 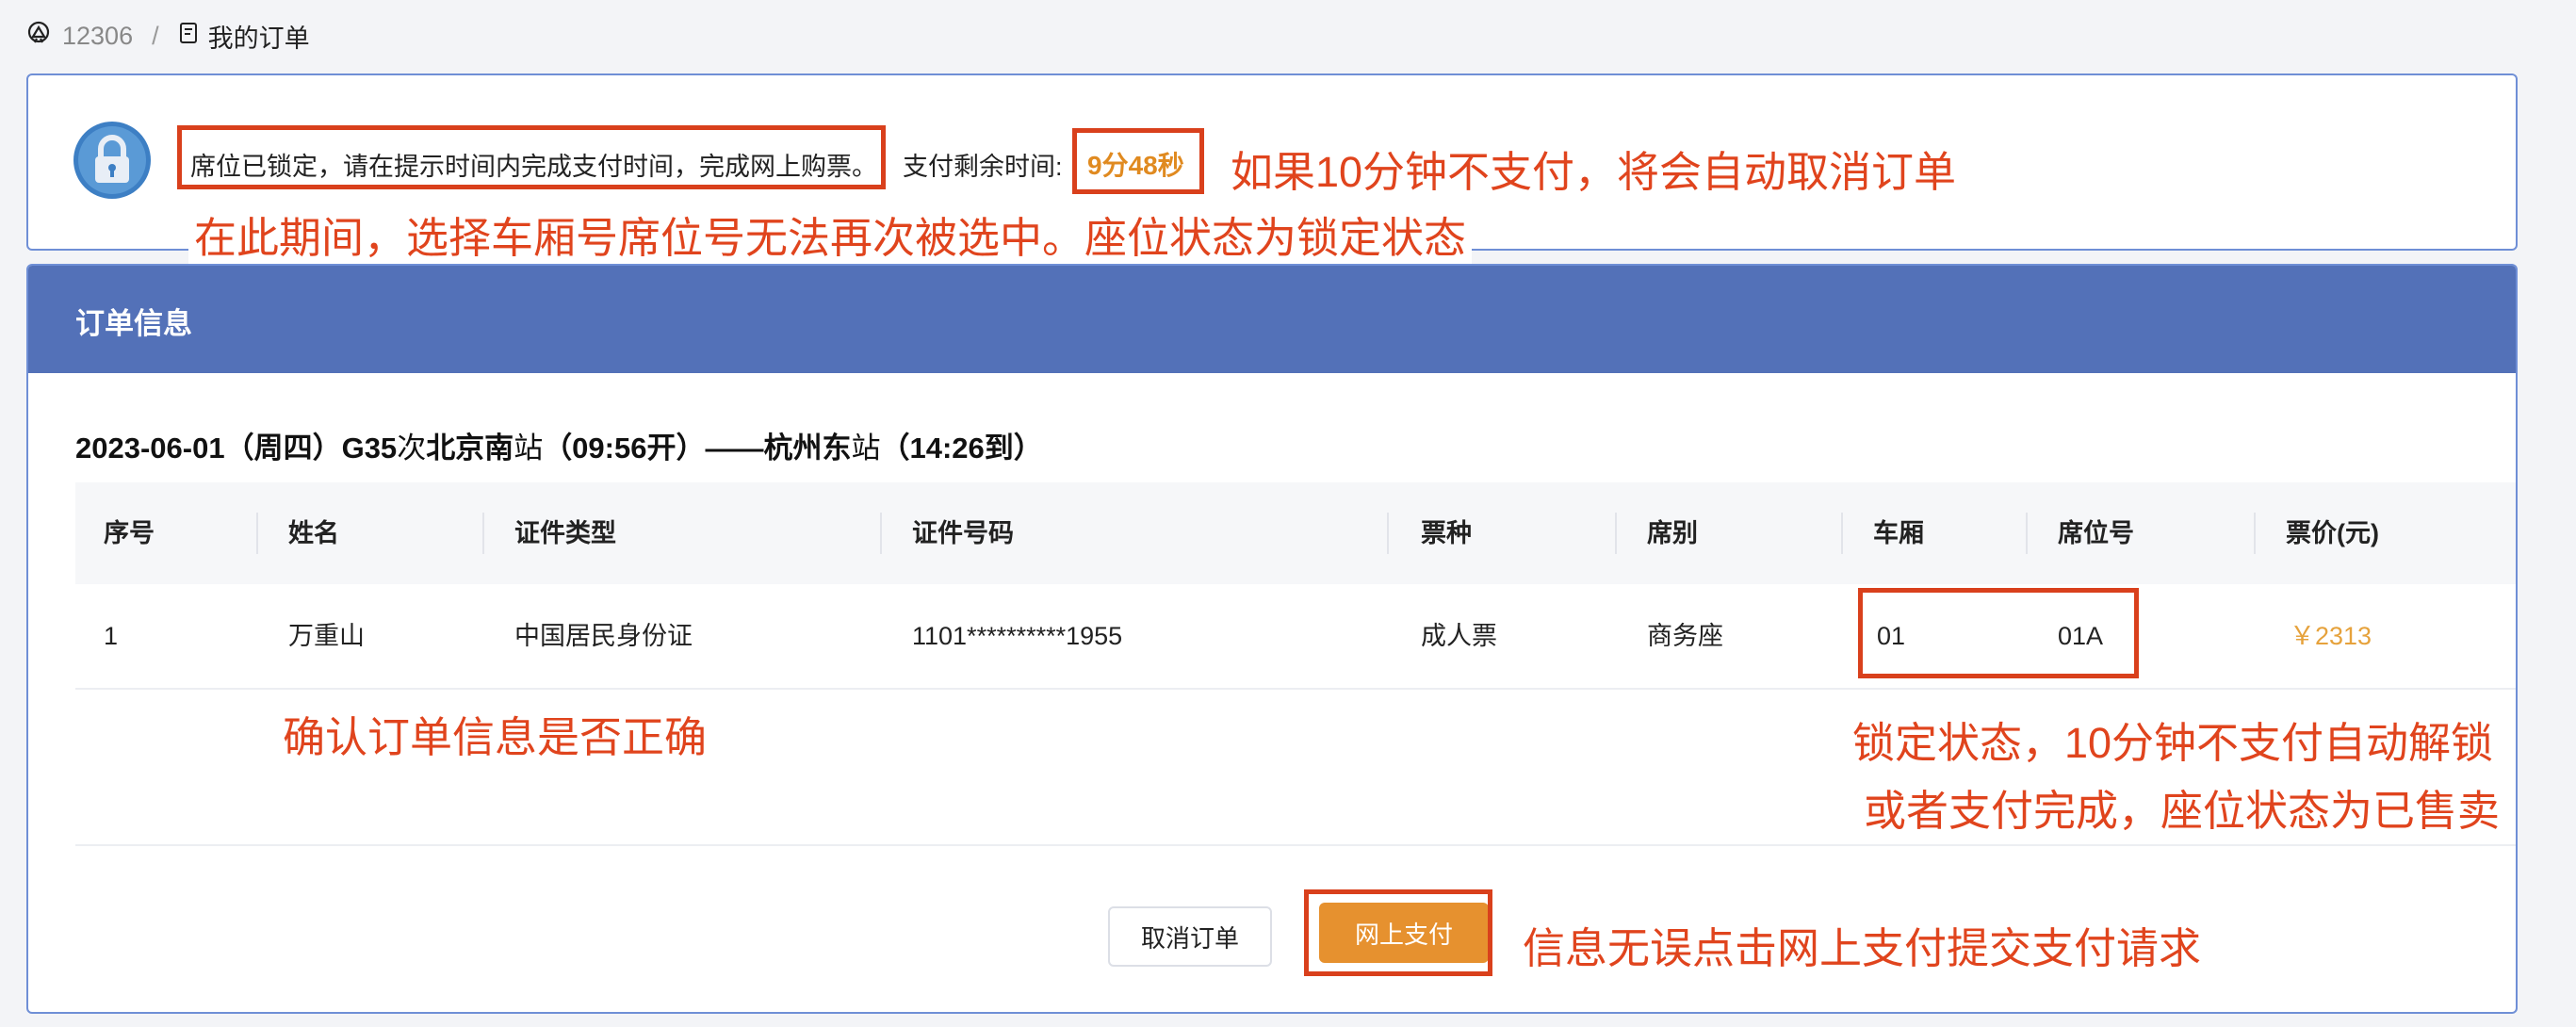 What do you see at coordinates (1672, 533) in the screenshot?
I see `column-header-seat-class: 席别` at bounding box center [1672, 533].